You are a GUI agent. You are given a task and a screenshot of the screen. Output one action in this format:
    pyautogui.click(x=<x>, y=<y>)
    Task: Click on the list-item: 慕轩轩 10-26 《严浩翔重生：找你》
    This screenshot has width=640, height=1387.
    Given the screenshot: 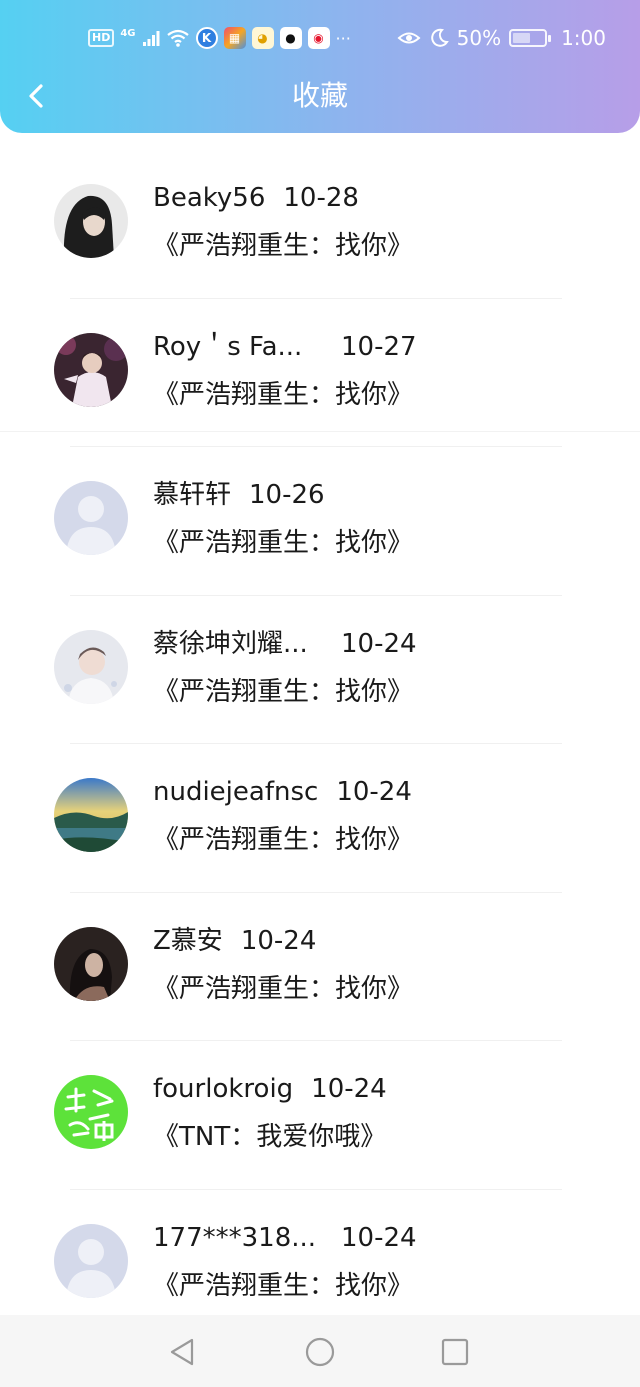 What is the action you would take?
    pyautogui.click(x=320, y=521)
    